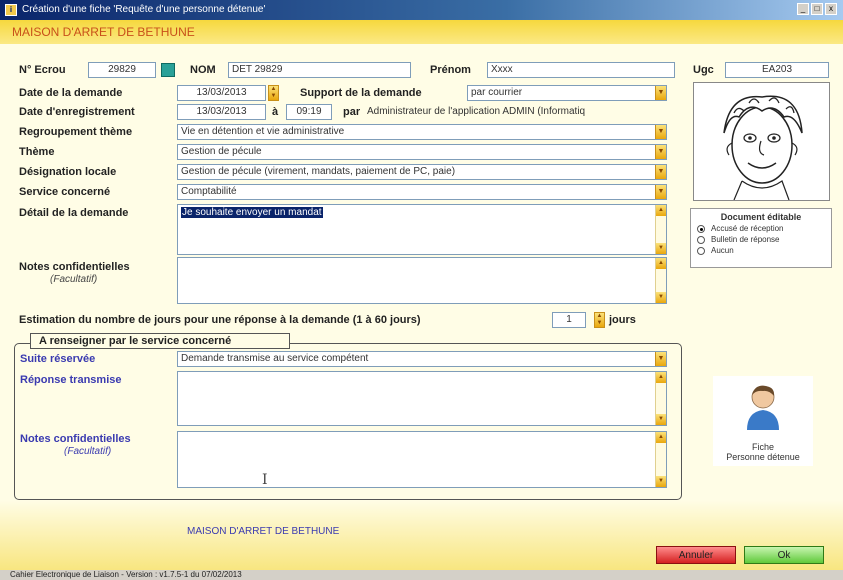 This screenshot has height=580, width=843. Describe the element at coordinates (422, 459) in the screenshot. I see `service-notes-textarea: ▲ ▼` at that location.